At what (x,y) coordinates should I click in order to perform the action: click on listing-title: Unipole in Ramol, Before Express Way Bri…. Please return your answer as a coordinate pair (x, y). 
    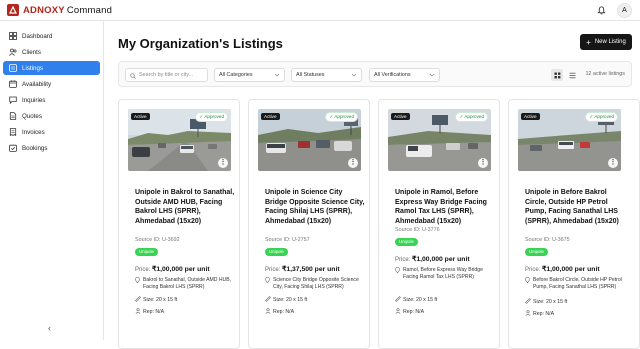
    Looking at the image, I should click on (445, 207).